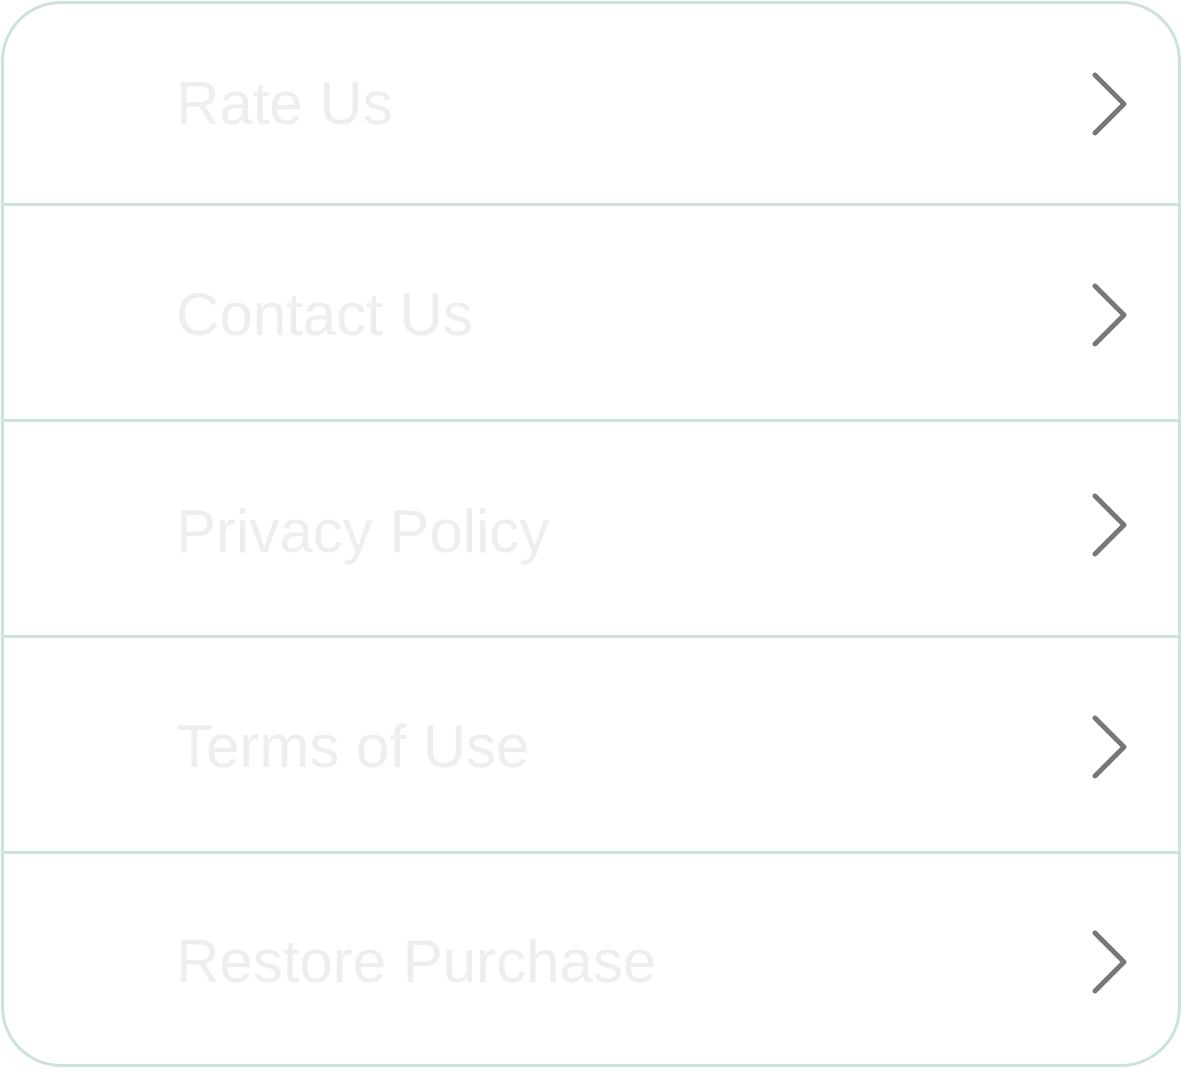 This screenshot has height=1068, width=1182. I want to click on list-item-label: Rate Us, so click(284, 103).